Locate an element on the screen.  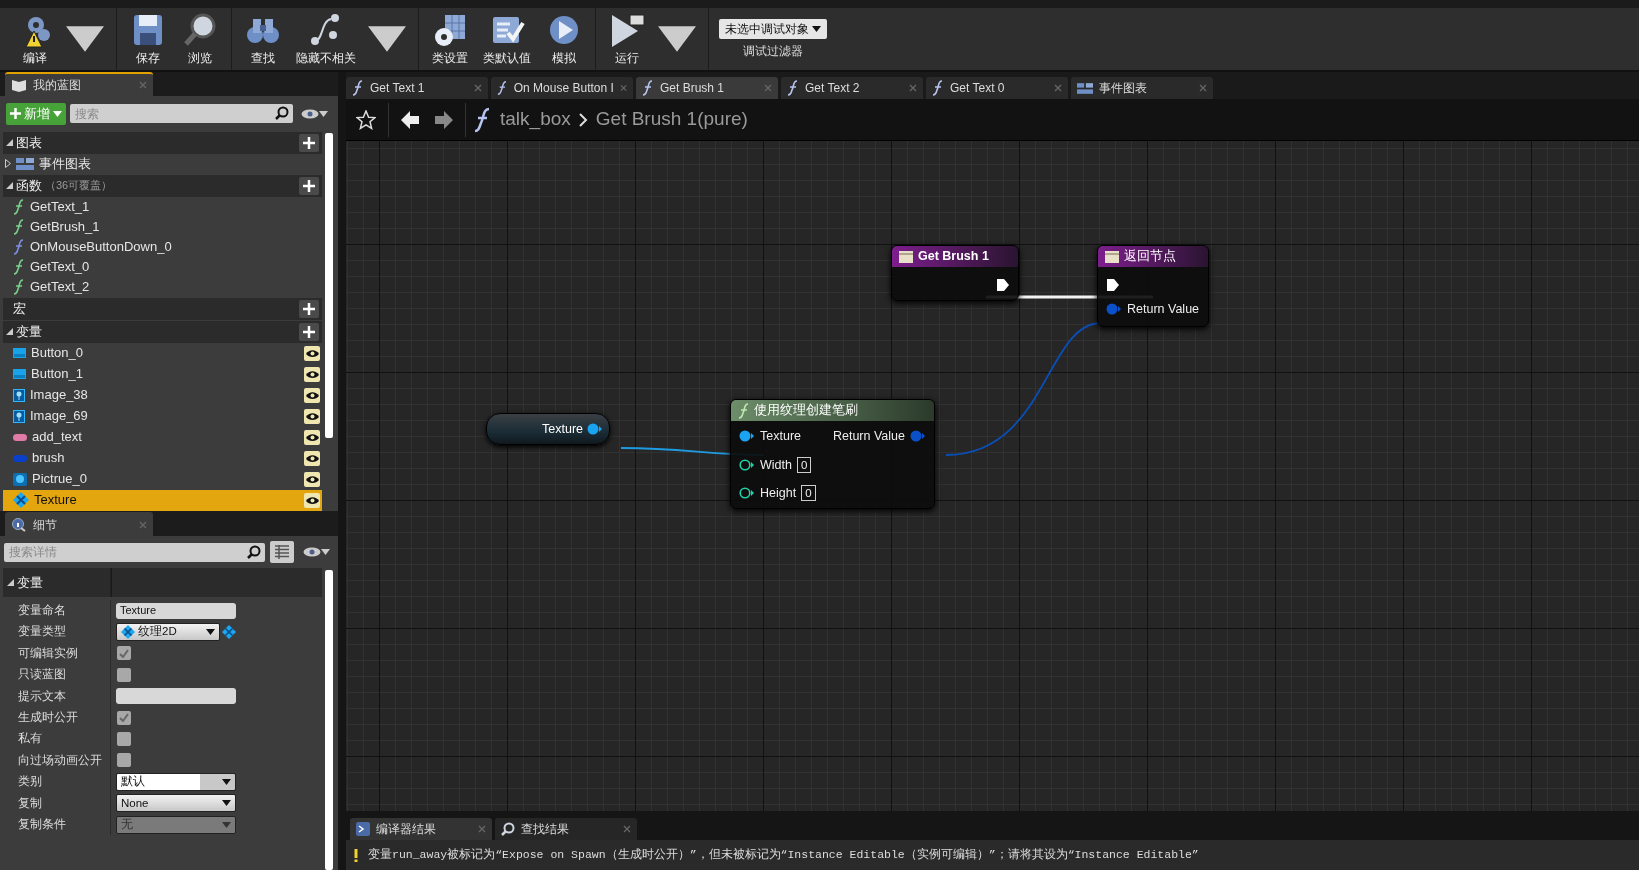
variable-node: Texture is located at coordinates (548, 429).